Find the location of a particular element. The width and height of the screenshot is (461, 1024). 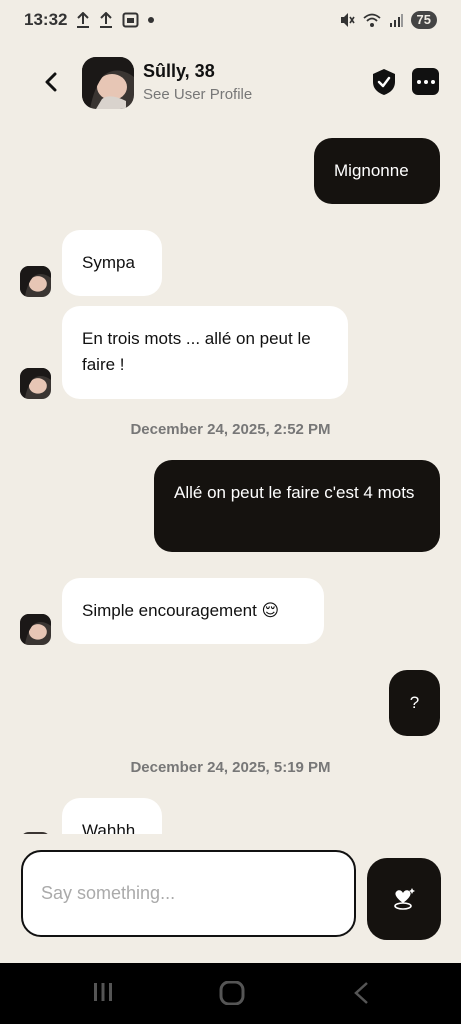

see-profile-link: See User Profile is located at coordinates (197, 94).